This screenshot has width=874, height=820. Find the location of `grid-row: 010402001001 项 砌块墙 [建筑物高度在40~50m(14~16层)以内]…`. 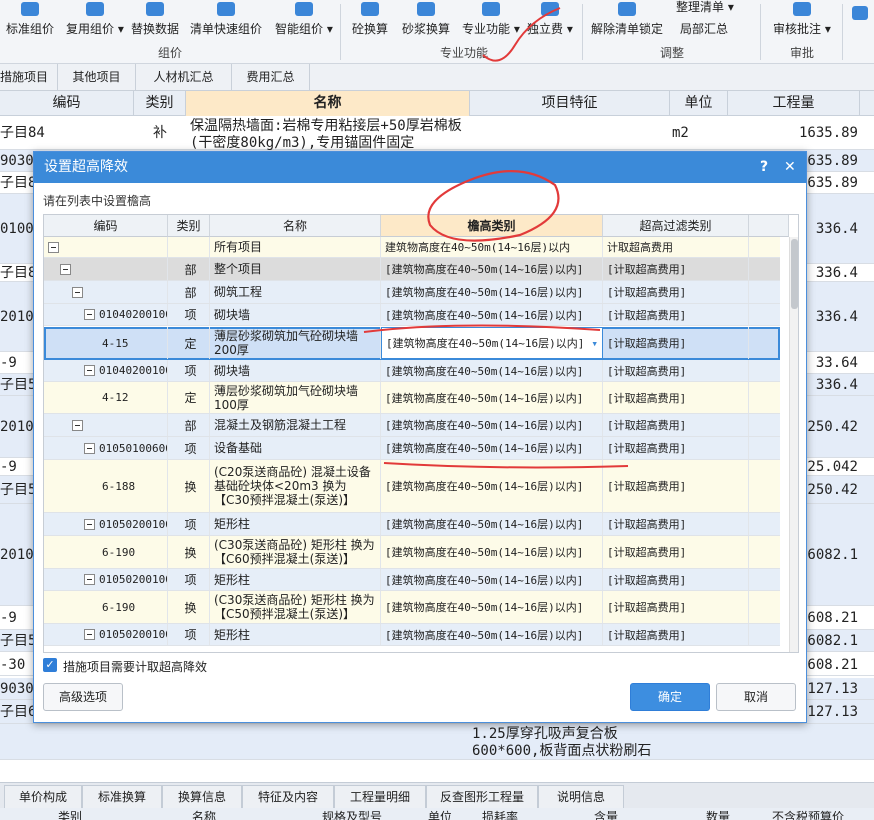

grid-row: 010402001001 项 砌块墙 [建筑物高度在40~50m(14~16层)以内]… is located at coordinates (412, 315).